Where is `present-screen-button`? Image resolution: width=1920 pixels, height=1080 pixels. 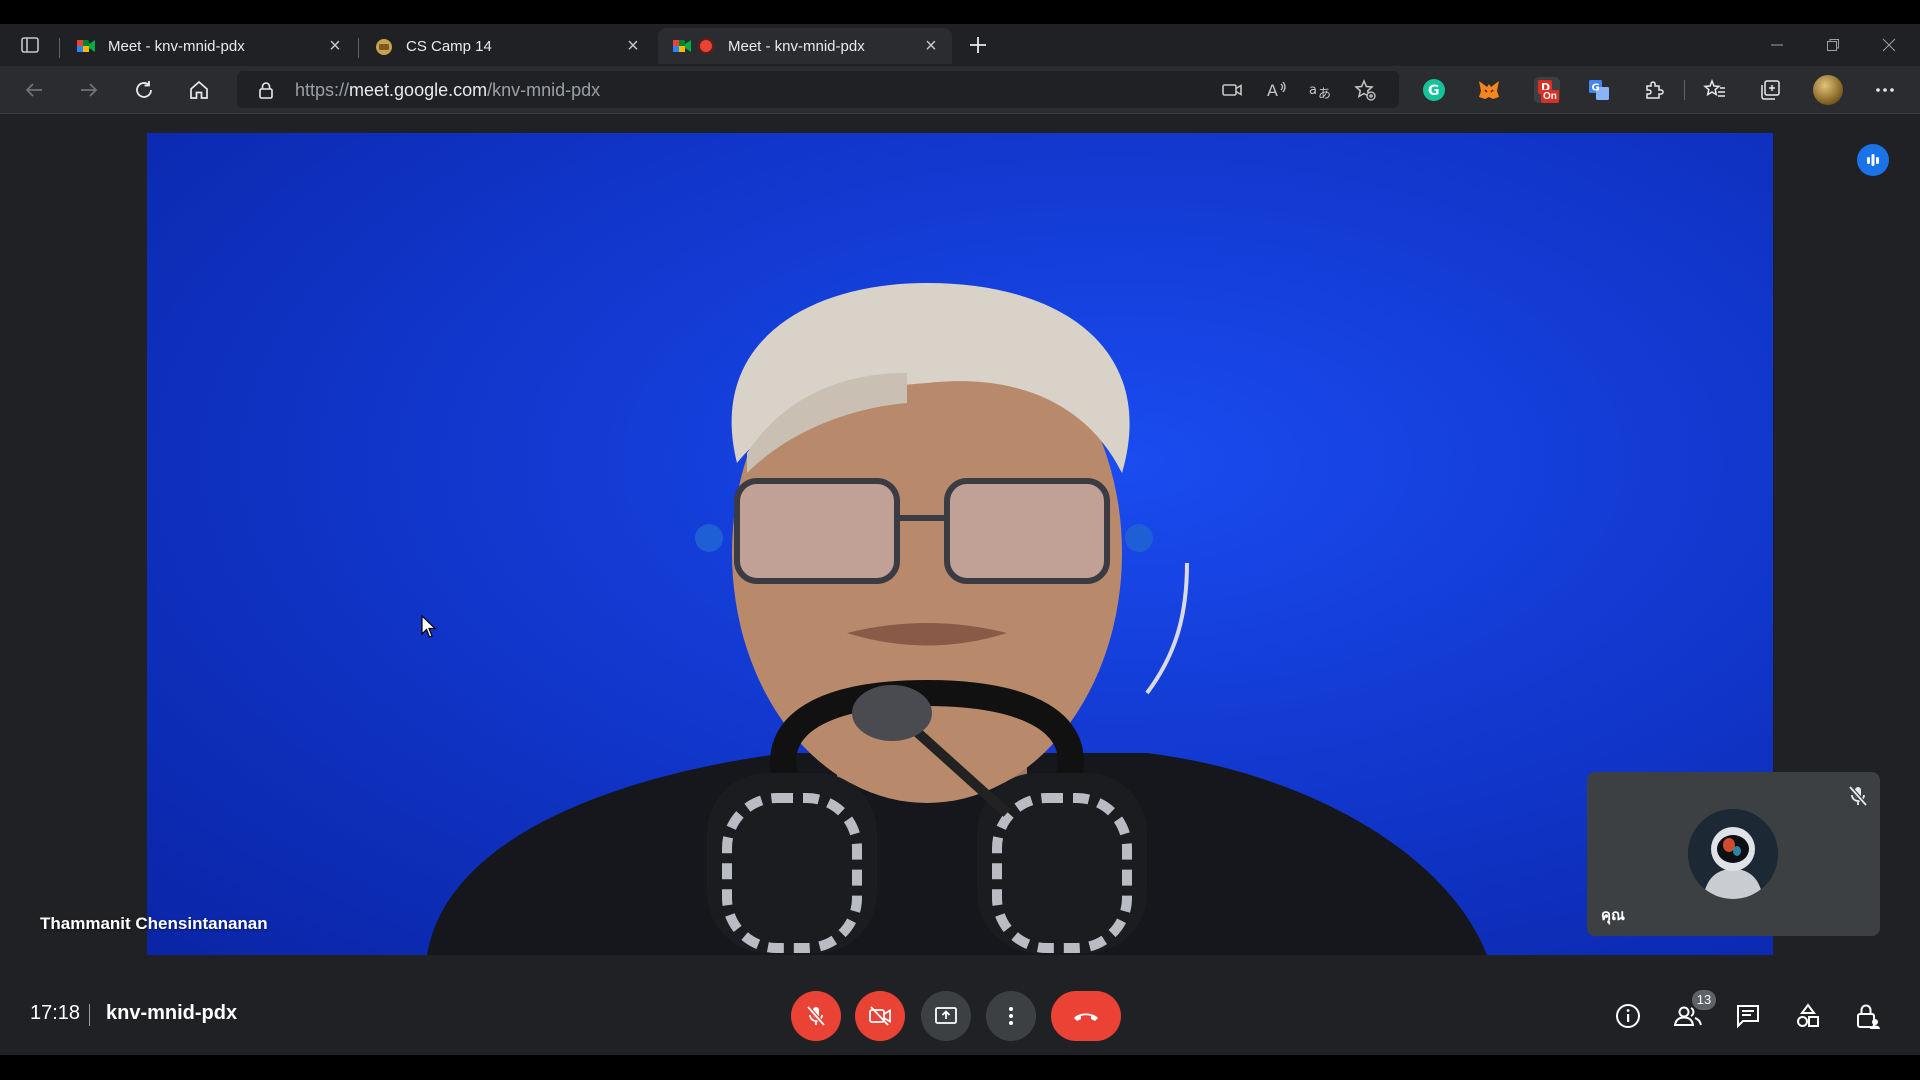 present-screen-button is located at coordinates (946, 1016).